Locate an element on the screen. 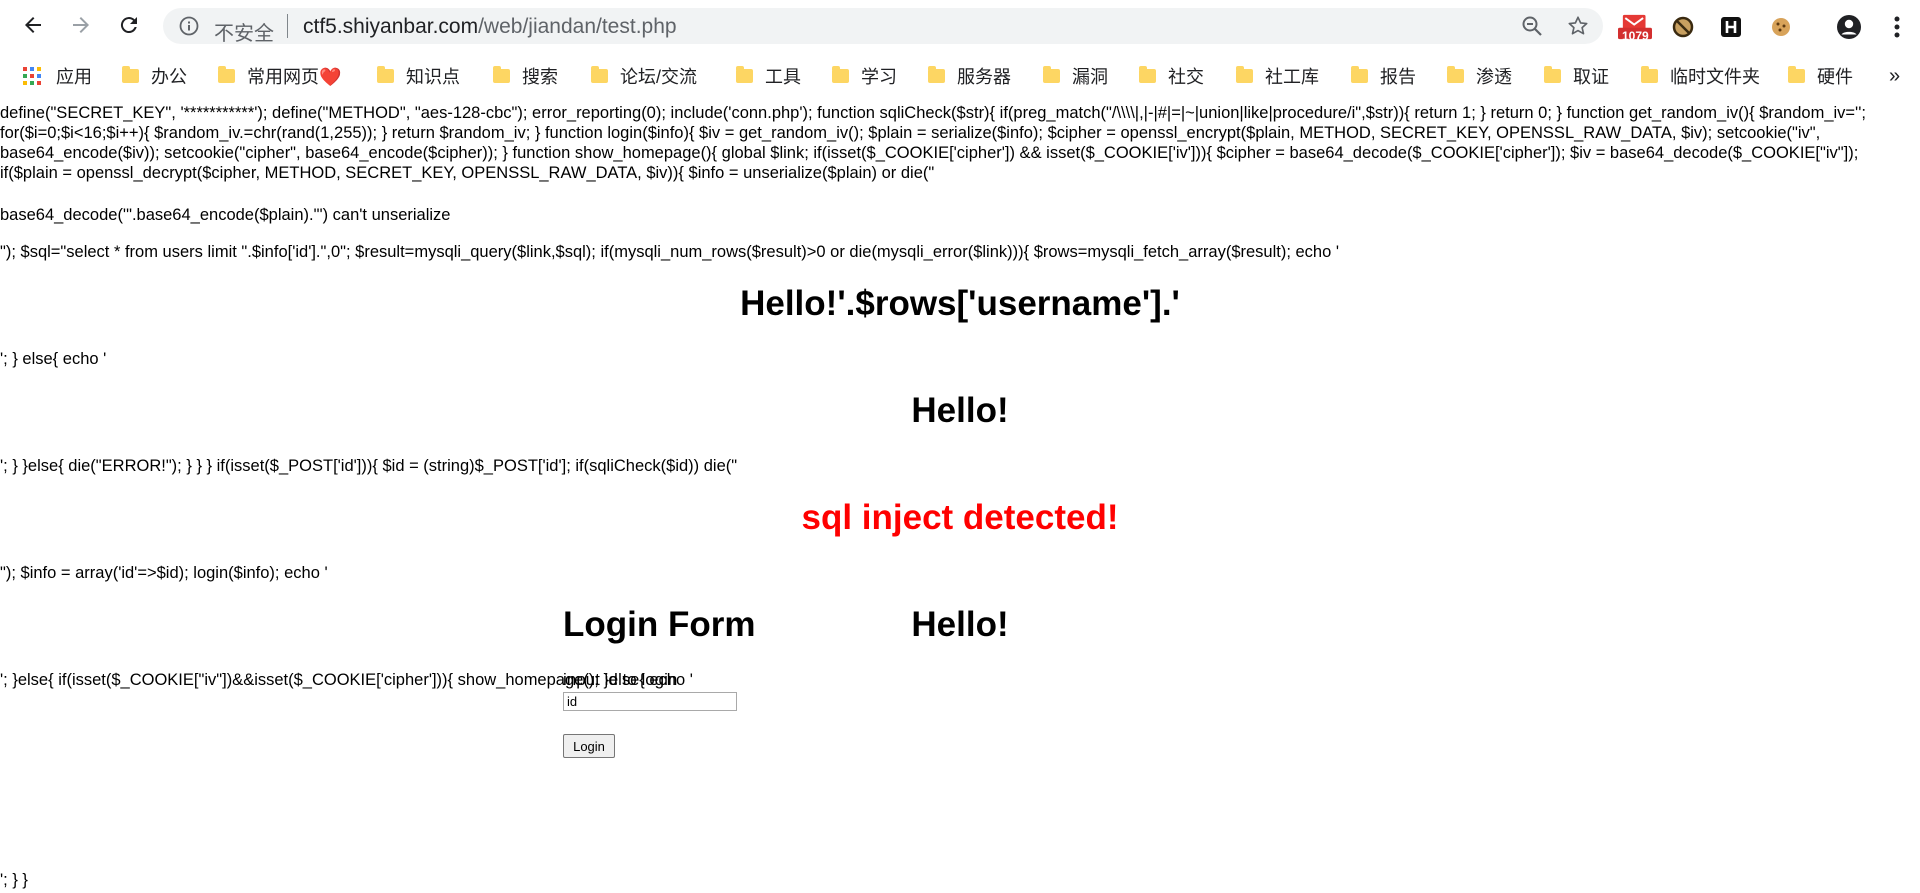  reload-icon is located at coordinates (128, 25).